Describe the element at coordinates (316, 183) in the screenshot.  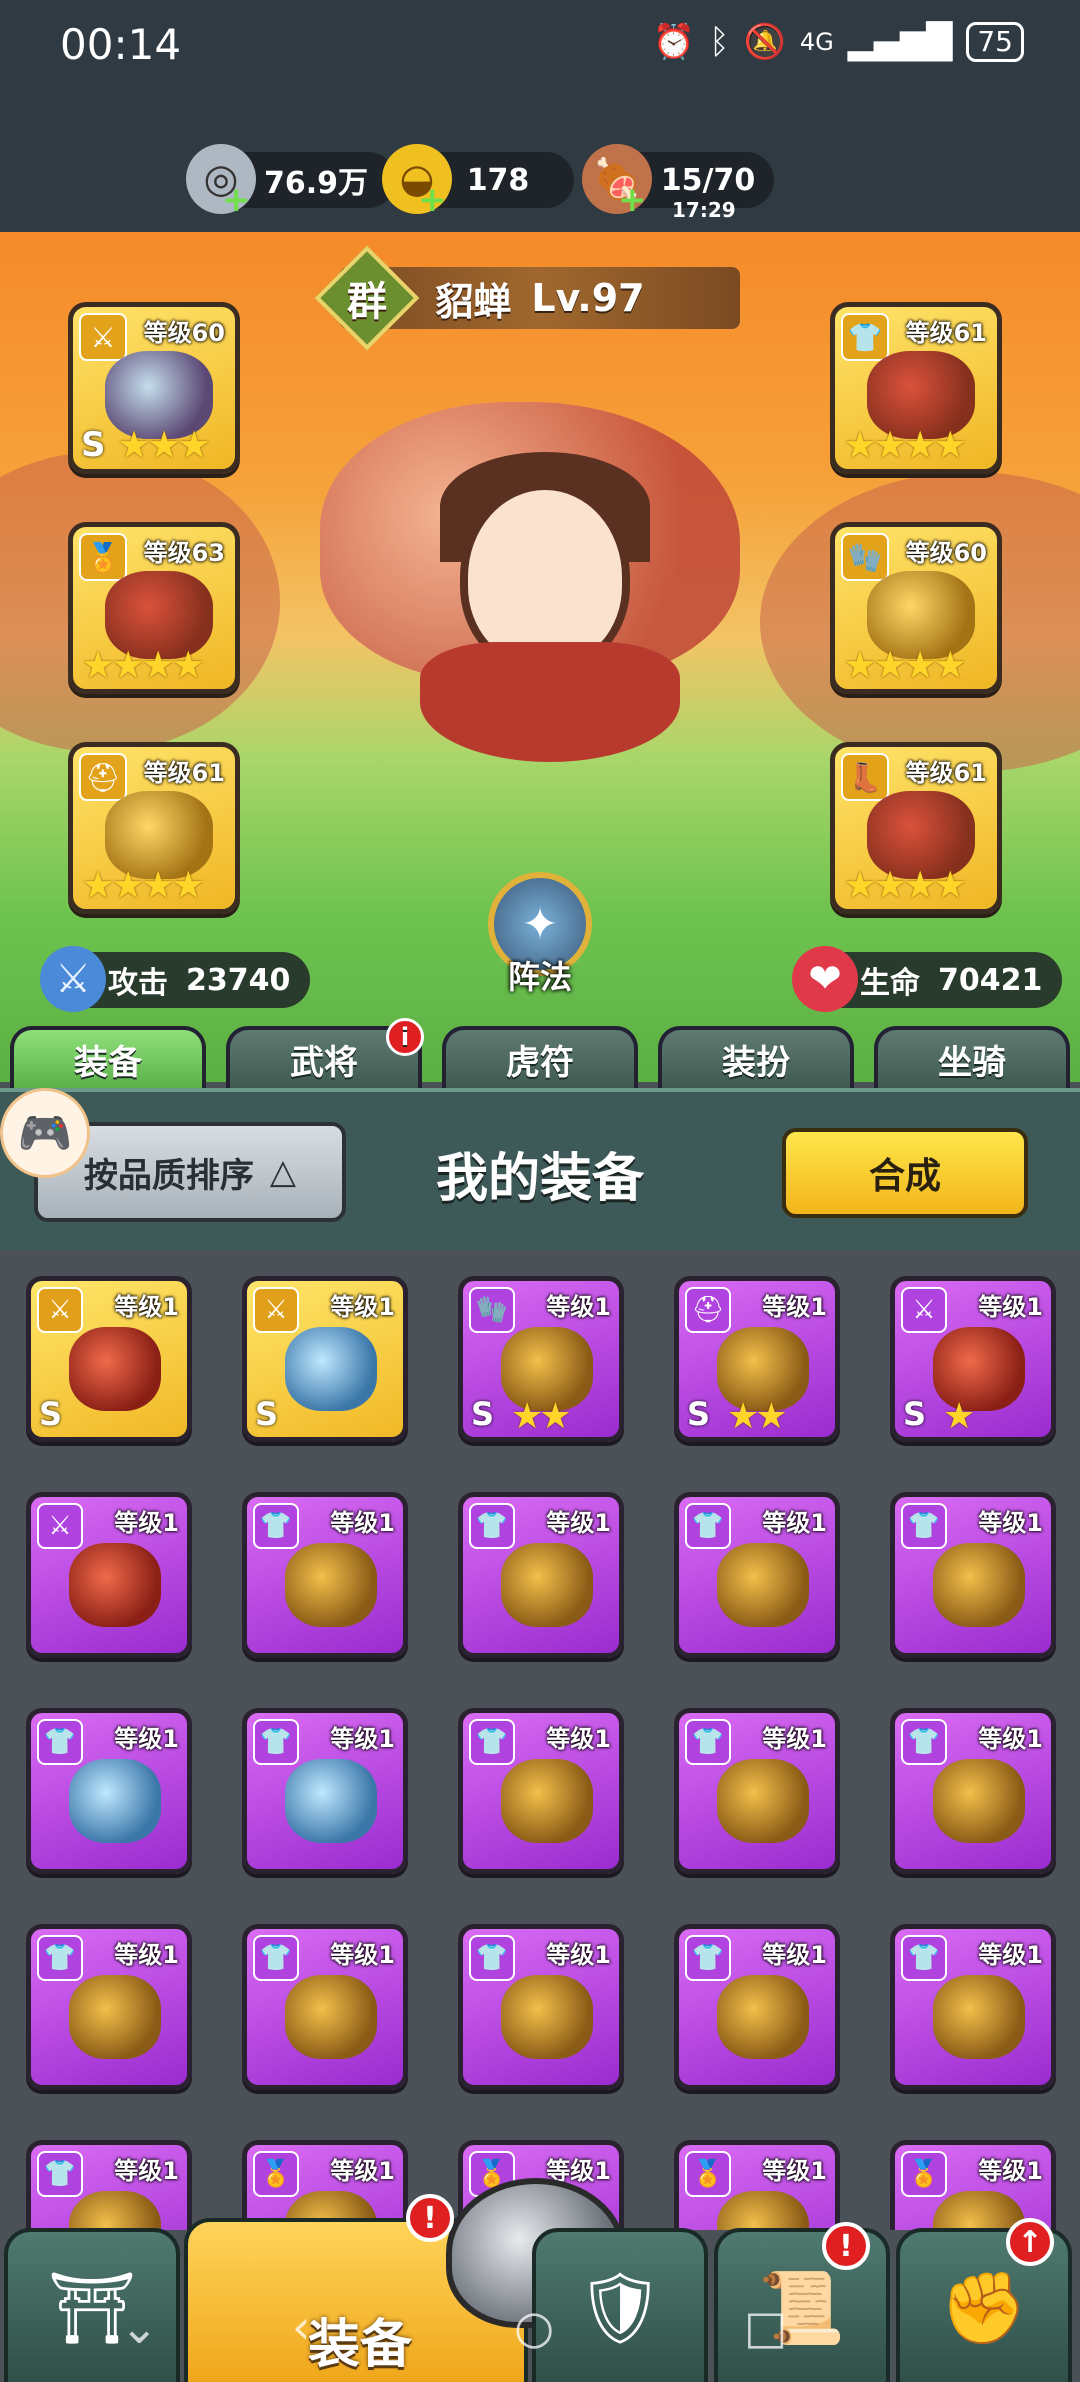
I see `resource-silver-value: 76.9万` at that location.